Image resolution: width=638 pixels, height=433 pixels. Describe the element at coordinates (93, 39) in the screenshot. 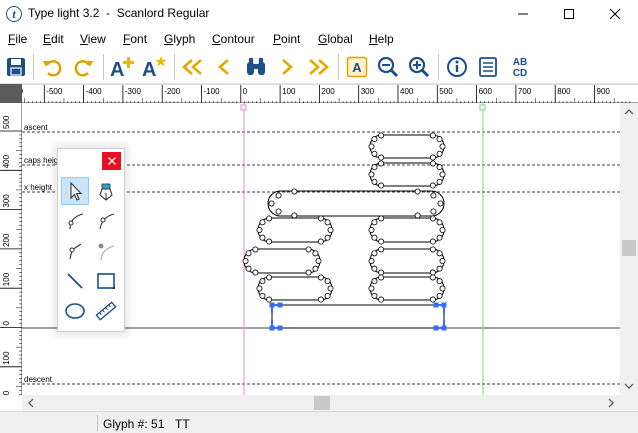

I see `menu-view: View` at that location.